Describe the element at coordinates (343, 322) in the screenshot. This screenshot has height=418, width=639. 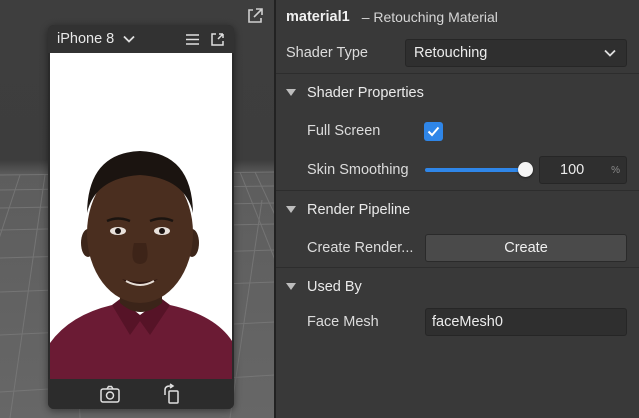
I see `face-mesh-label: Face Mesh` at that location.